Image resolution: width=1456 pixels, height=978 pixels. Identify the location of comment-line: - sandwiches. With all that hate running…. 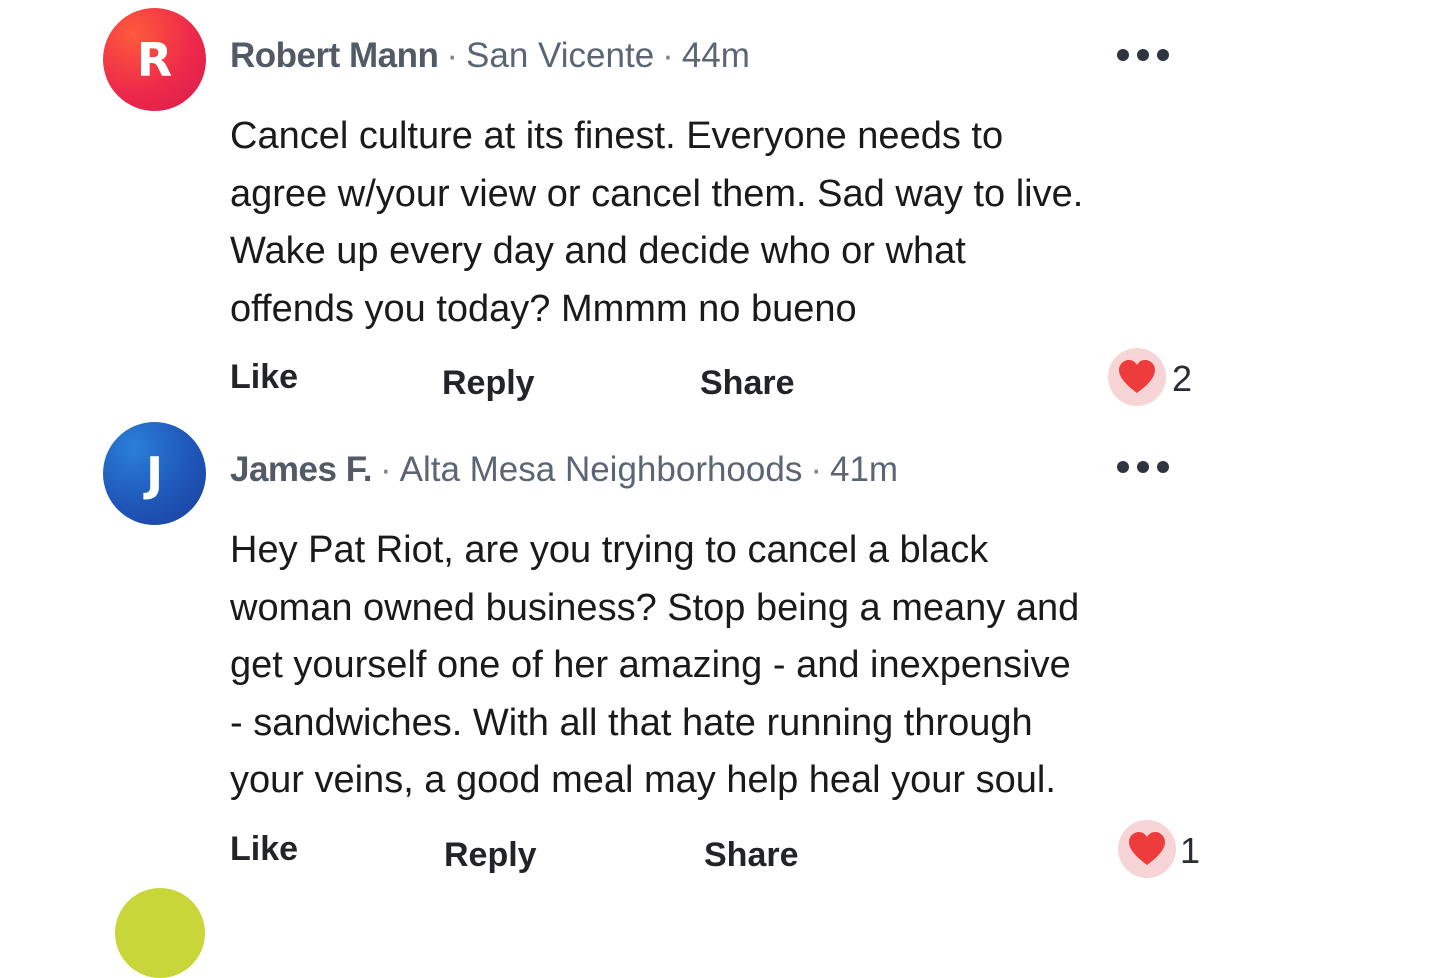
(631, 722).